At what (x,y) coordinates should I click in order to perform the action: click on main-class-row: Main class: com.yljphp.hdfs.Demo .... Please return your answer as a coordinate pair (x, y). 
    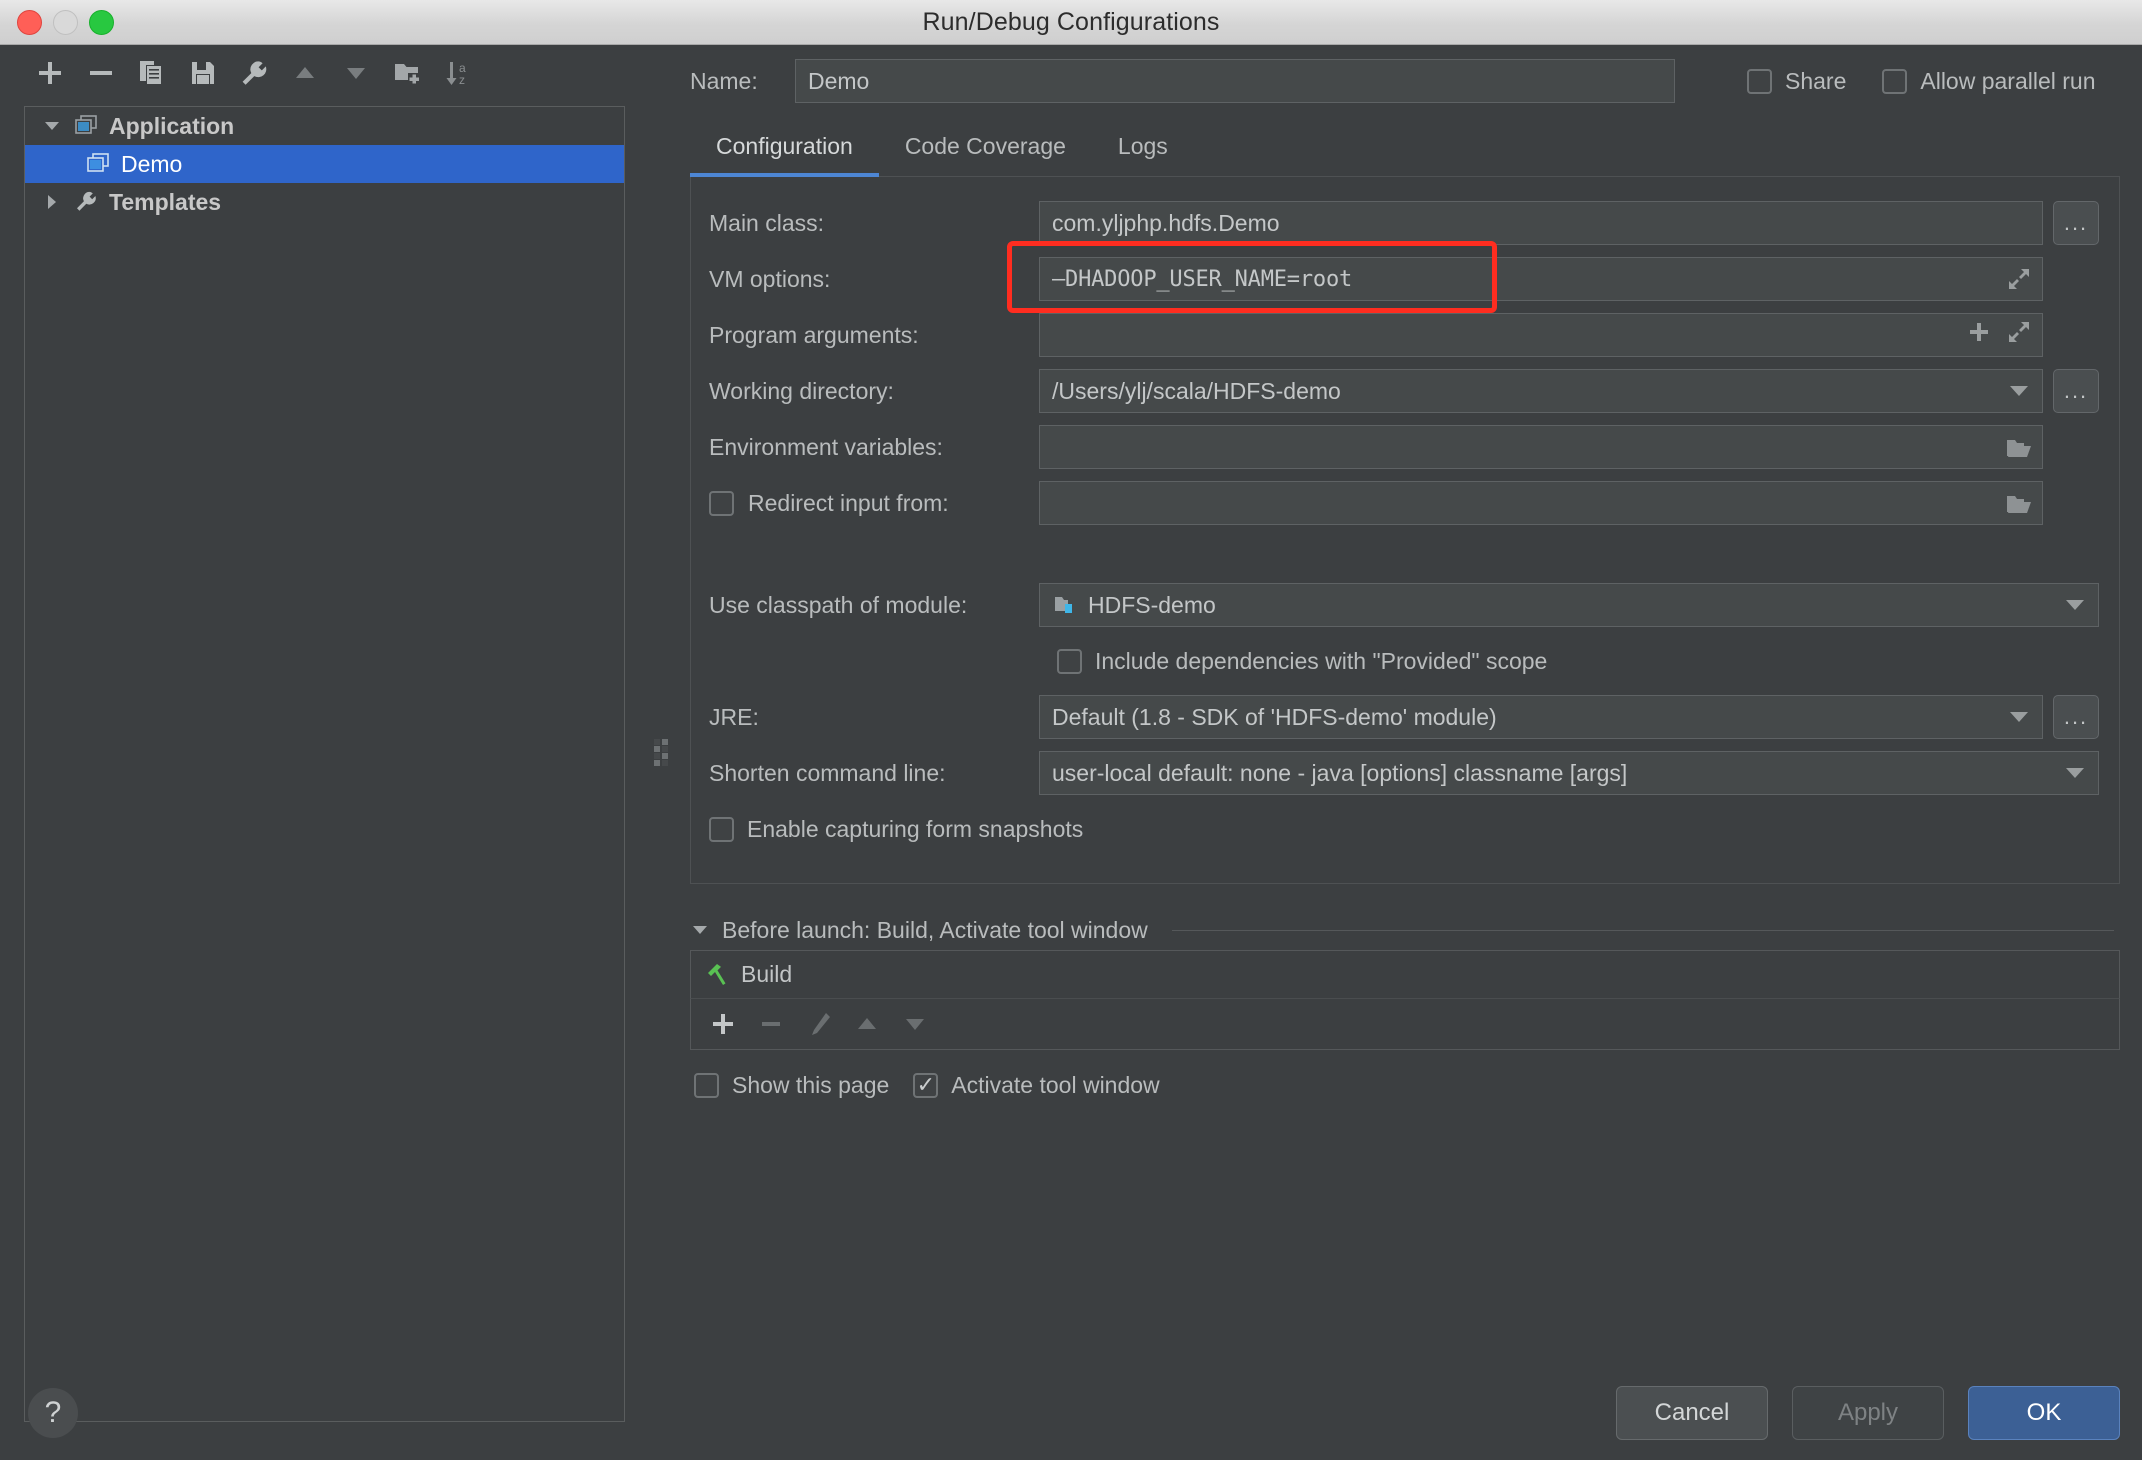
    Looking at the image, I should click on (1405, 223).